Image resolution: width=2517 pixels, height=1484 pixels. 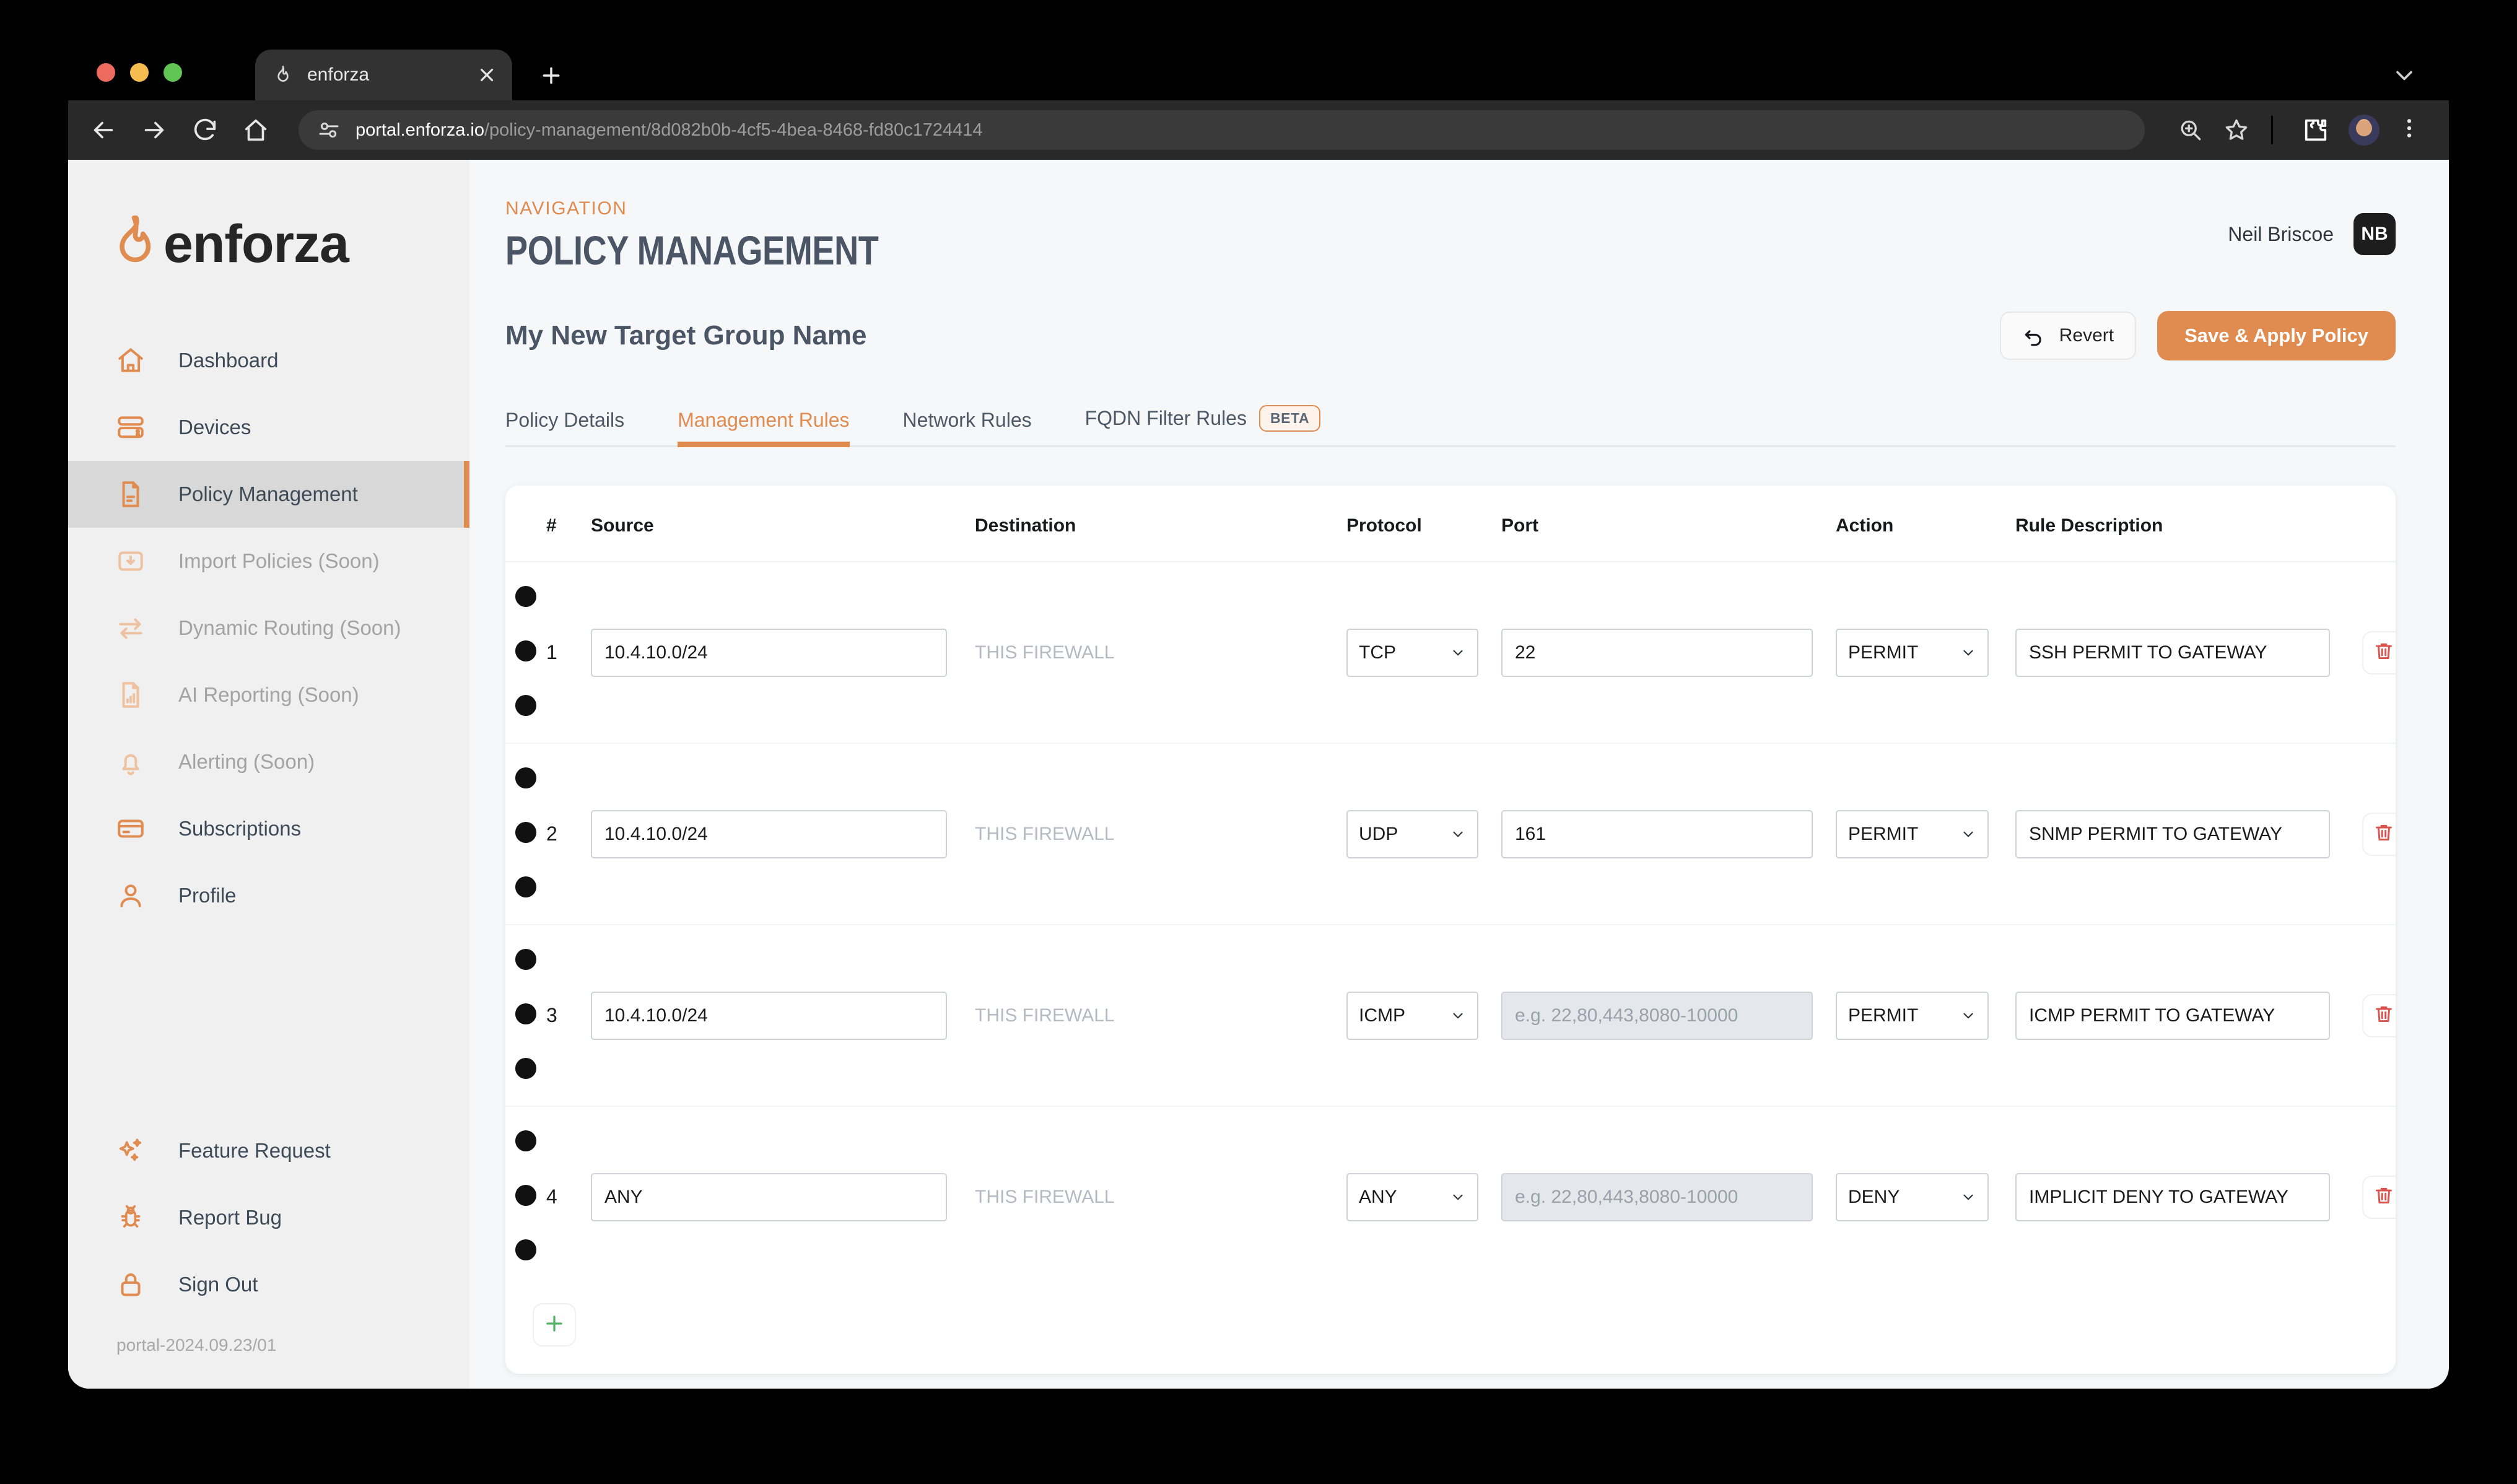 I want to click on reload-icon, so click(x=205, y=130).